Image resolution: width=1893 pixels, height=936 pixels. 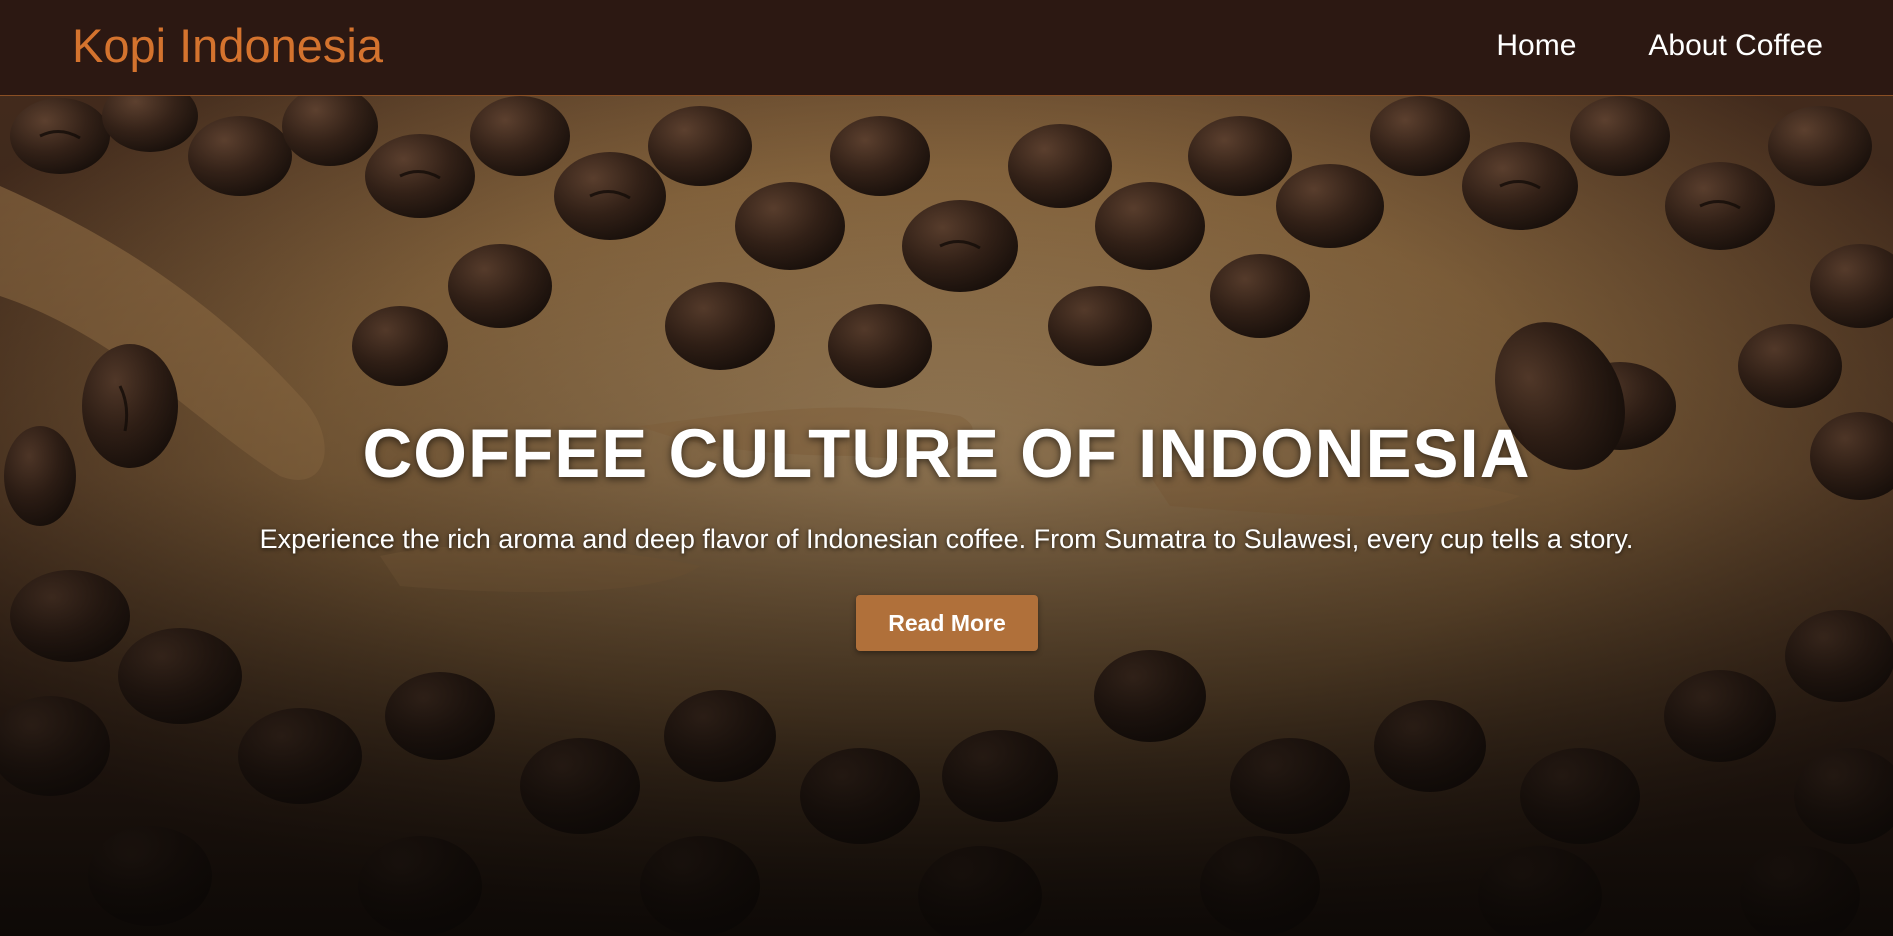 What do you see at coordinates (227, 46) in the screenshot?
I see `brand-logo-link: Kopi Indonesia` at bounding box center [227, 46].